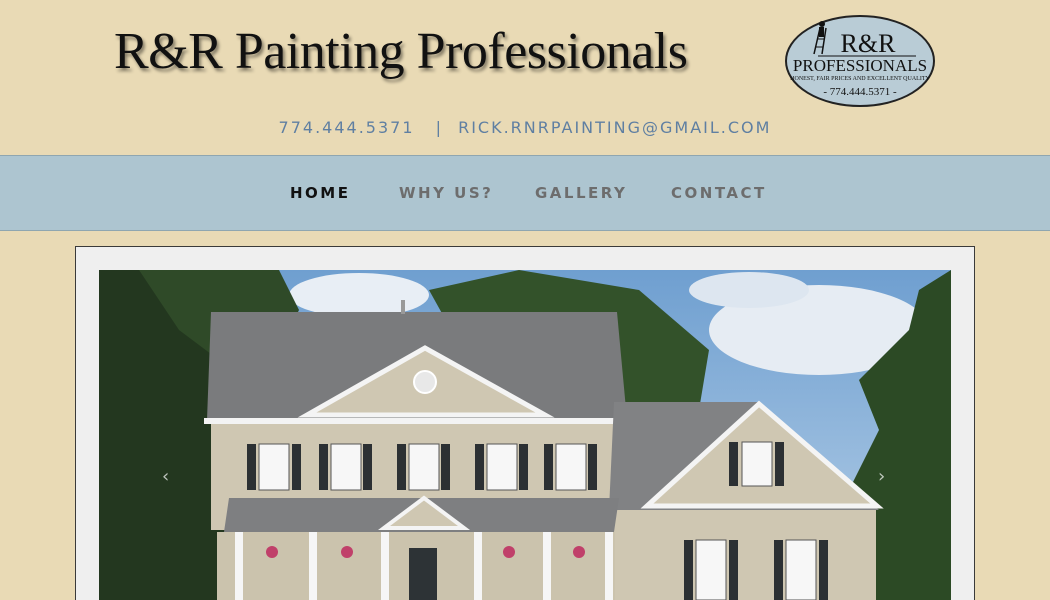  I want to click on nav-item-why-us: WHY US?, so click(446, 193).